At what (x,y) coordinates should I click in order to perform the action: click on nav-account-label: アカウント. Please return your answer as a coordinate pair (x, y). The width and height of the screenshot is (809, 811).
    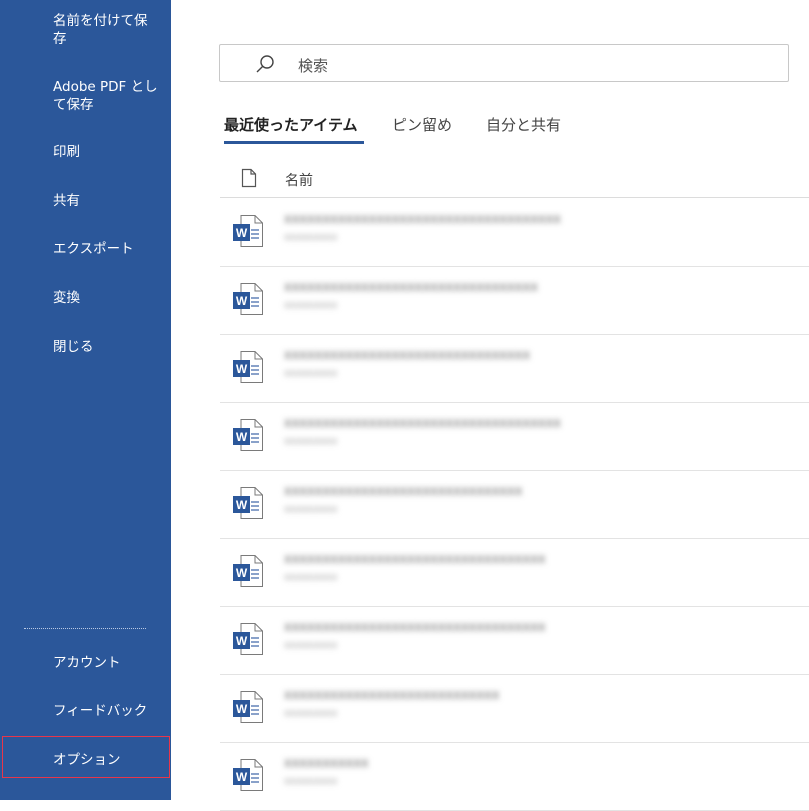
    Looking at the image, I should click on (87, 663).